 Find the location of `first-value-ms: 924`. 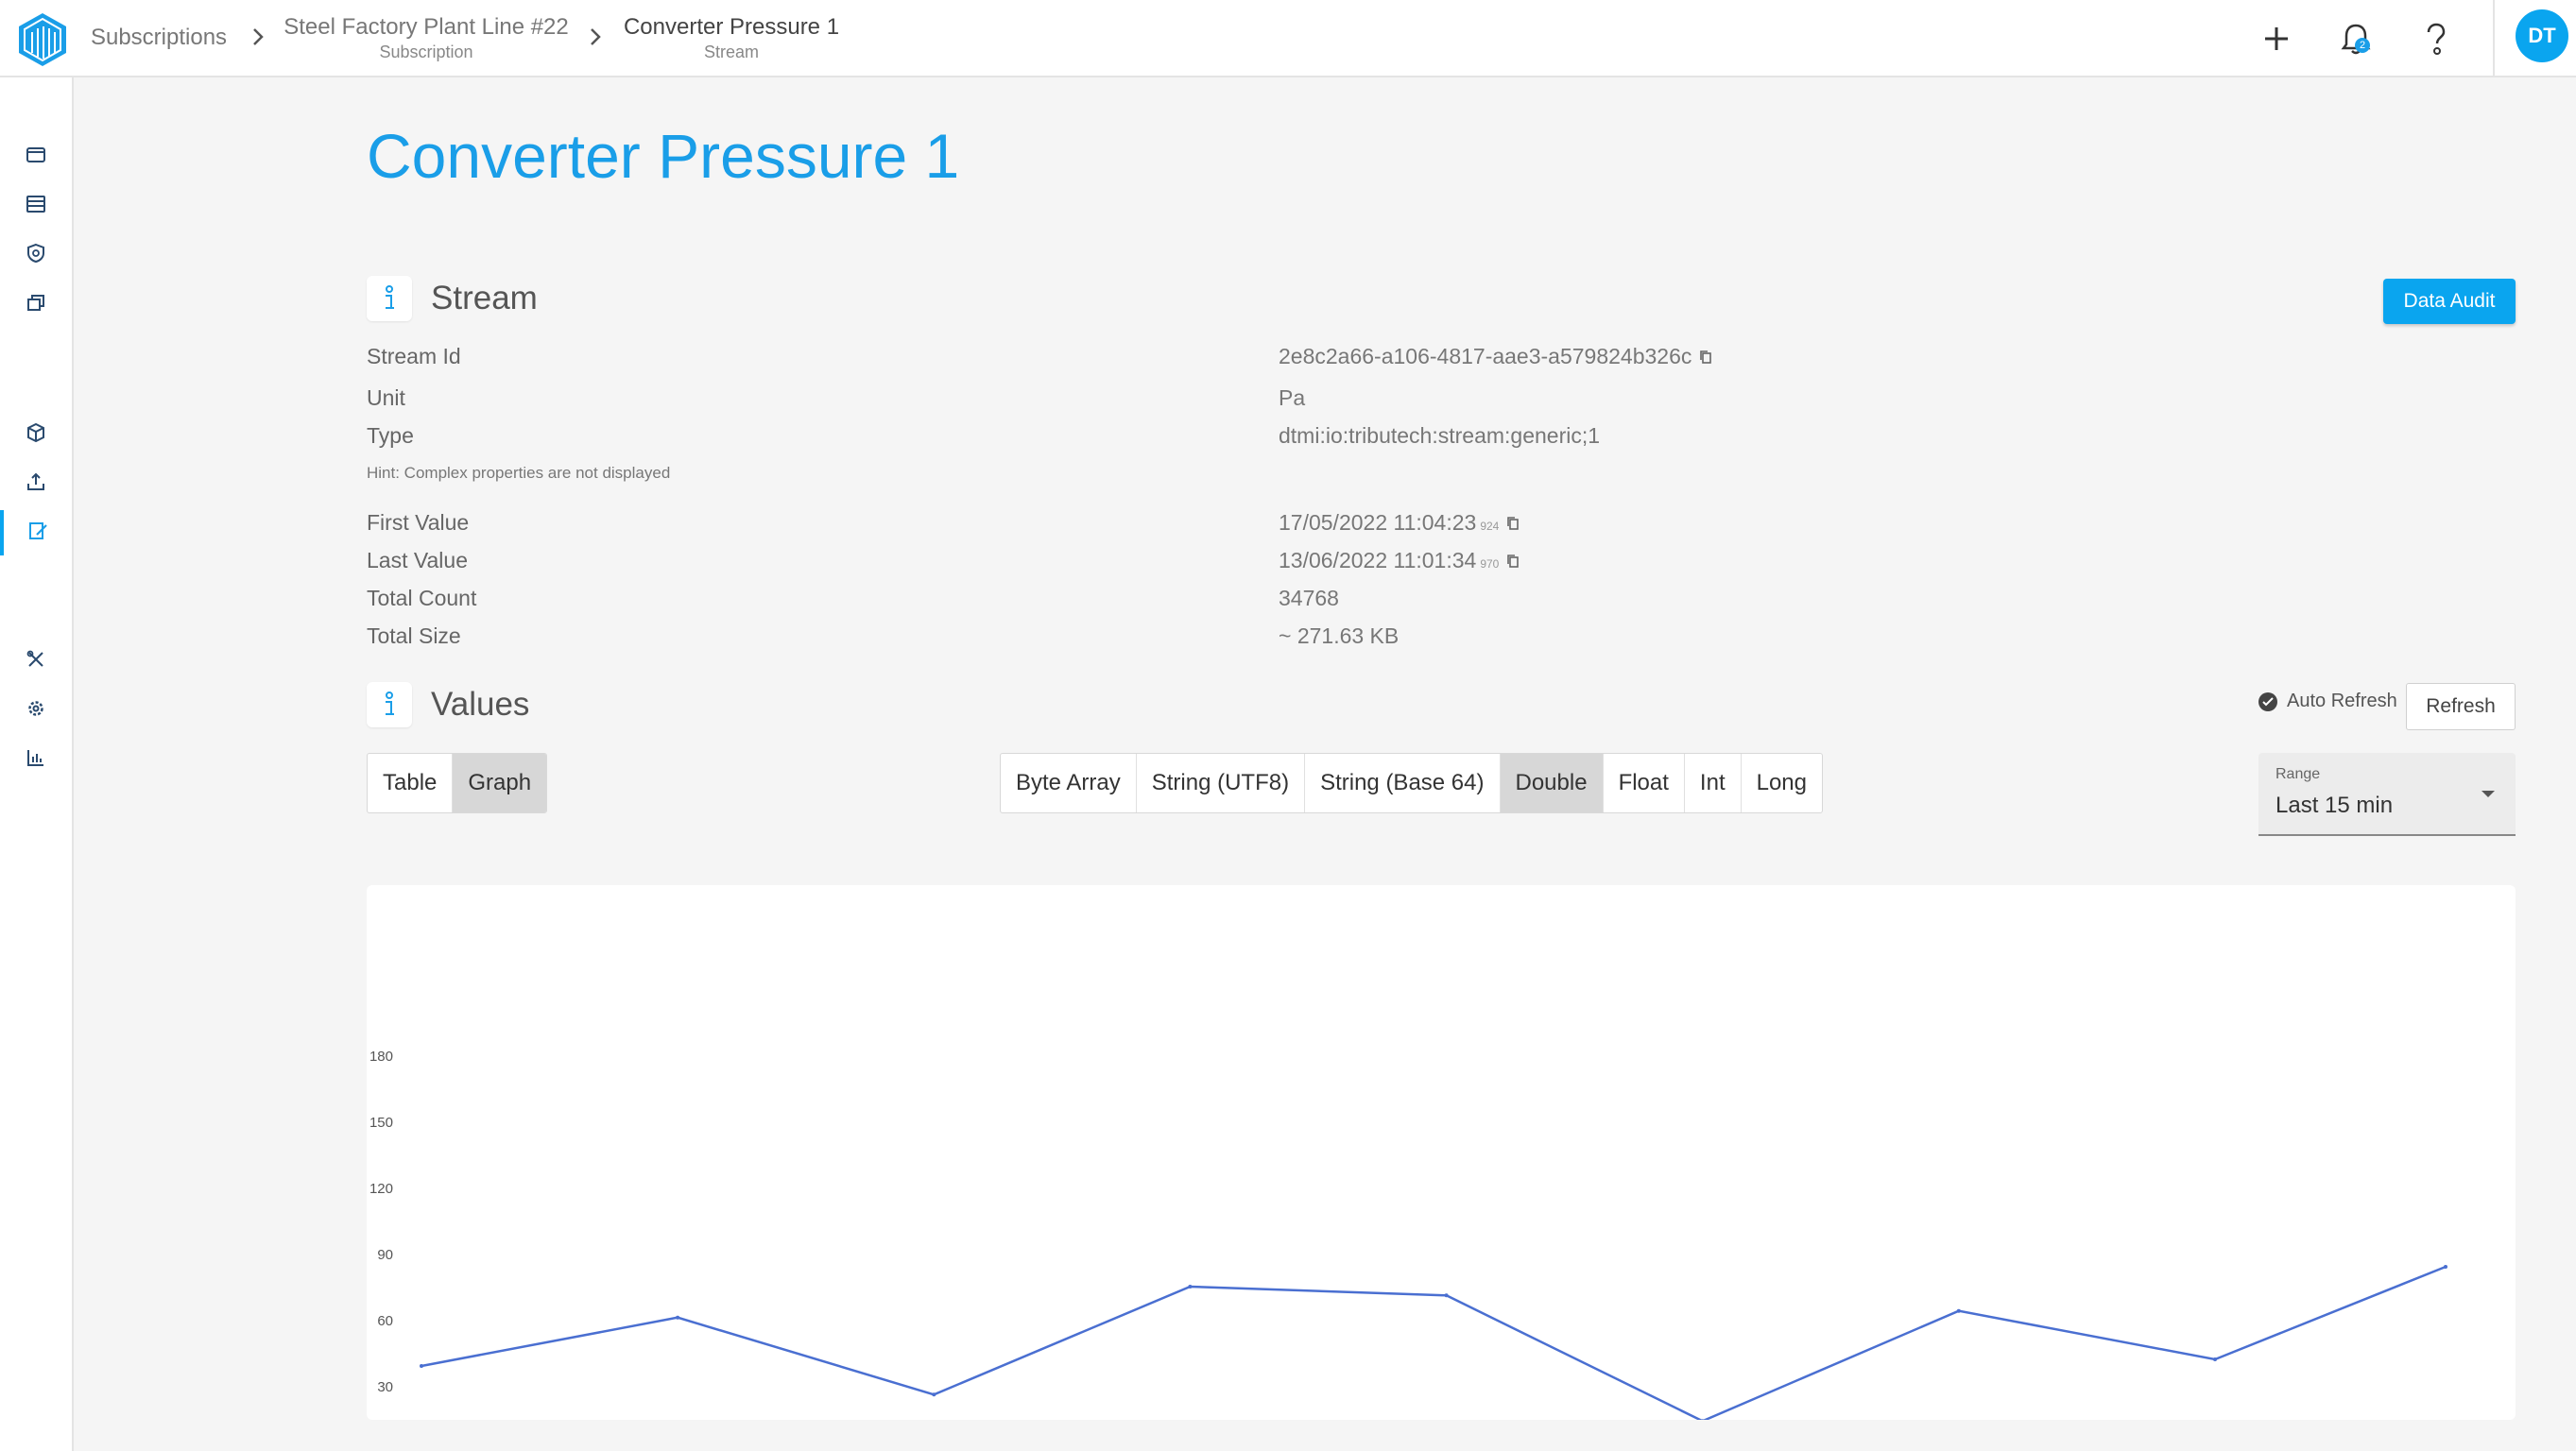

first-value-ms: 924 is located at coordinates (1490, 526).